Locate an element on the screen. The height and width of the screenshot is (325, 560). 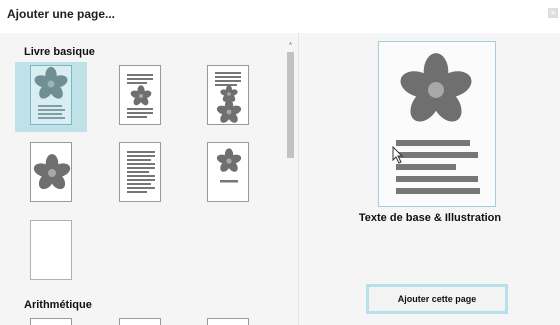
template-thumb-text-illustration-text is located at coordinates (140, 95).